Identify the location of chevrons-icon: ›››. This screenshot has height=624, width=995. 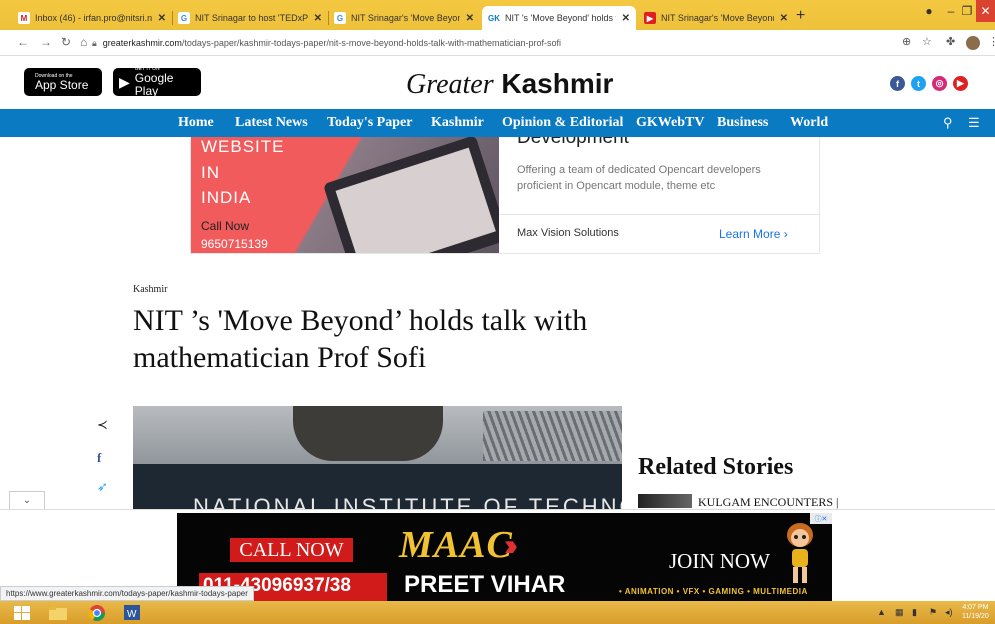
(511, 545).